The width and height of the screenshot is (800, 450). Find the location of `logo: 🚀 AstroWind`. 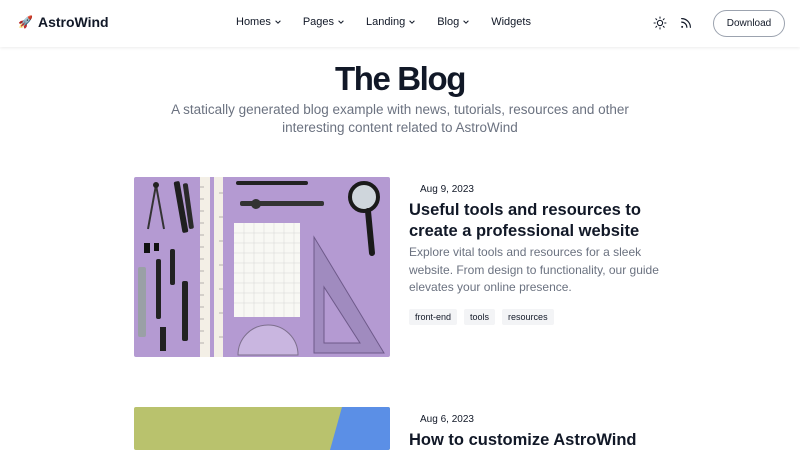

logo: 🚀 AstroWind is located at coordinates (63, 22).